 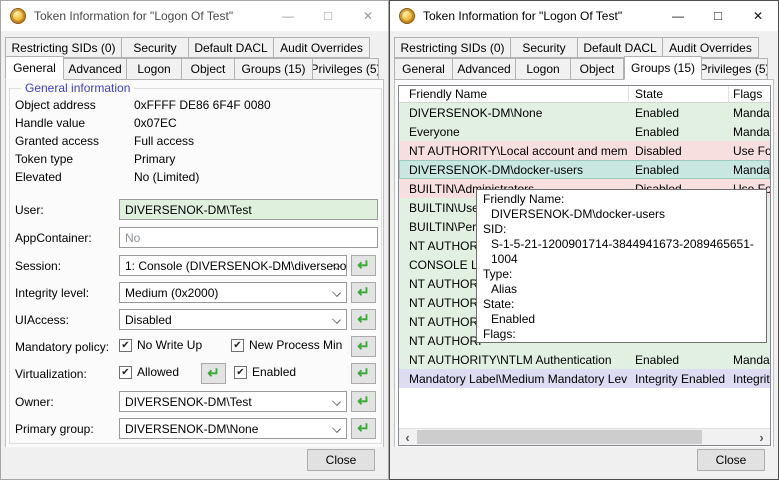 I want to click on tooltip-value: Enabled, so click(x=513, y=319).